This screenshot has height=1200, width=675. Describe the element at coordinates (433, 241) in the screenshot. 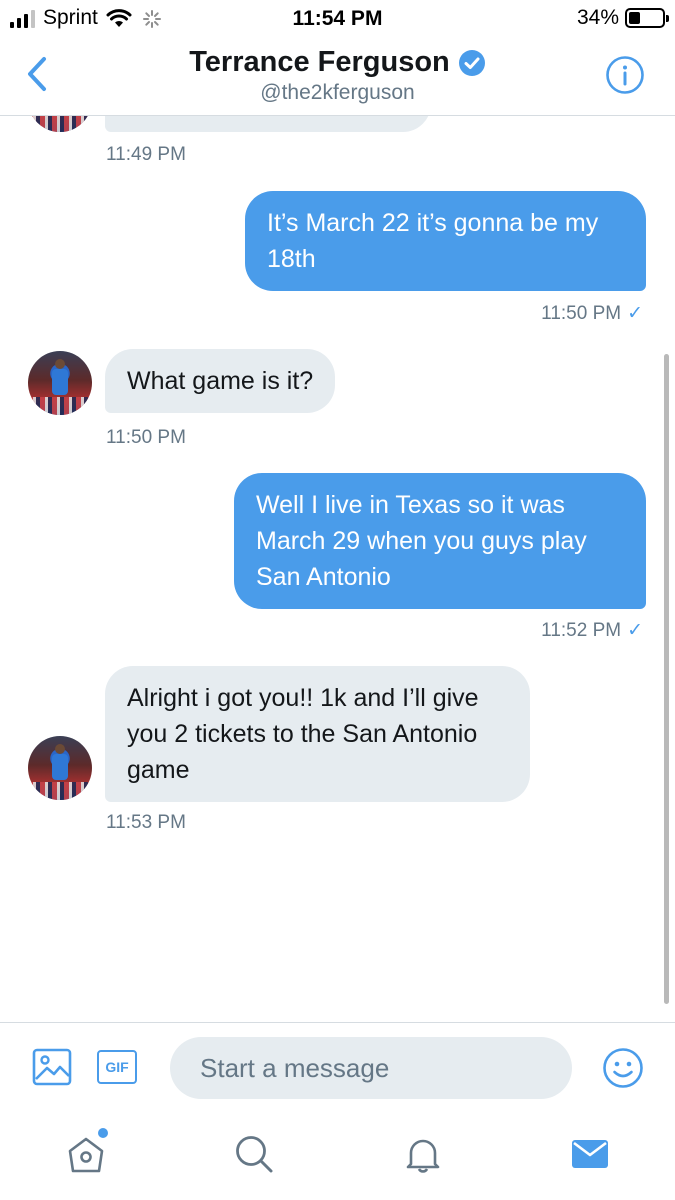

I see `message-text: It’s March 22 it’s gonna be my 18th` at that location.